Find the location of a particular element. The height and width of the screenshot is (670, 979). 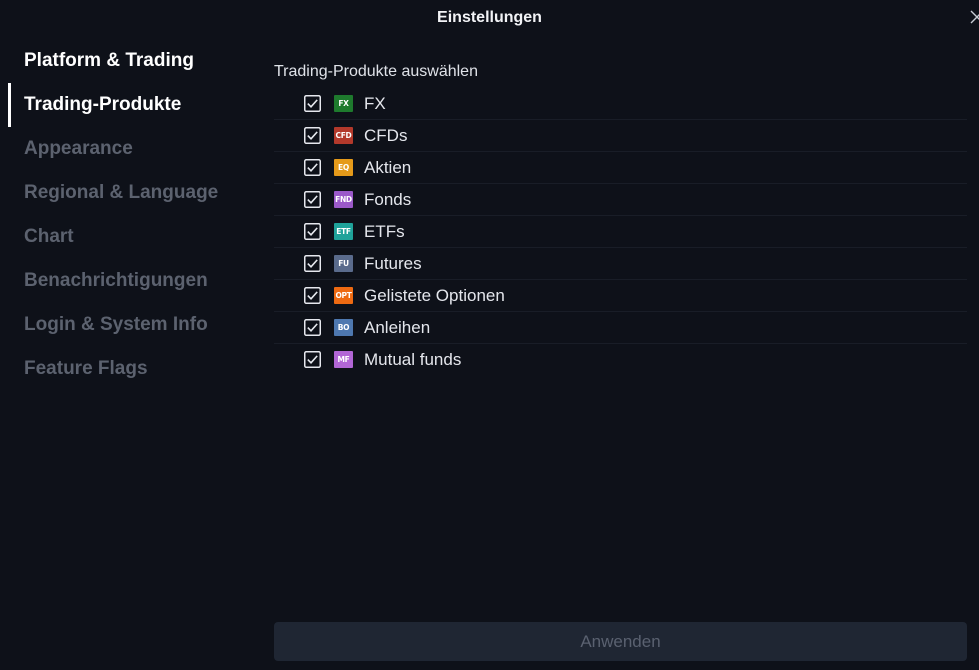

cfd-badge: CFD is located at coordinates (343, 135).